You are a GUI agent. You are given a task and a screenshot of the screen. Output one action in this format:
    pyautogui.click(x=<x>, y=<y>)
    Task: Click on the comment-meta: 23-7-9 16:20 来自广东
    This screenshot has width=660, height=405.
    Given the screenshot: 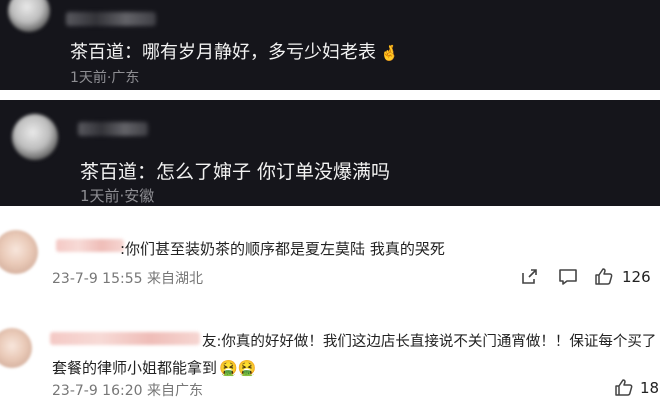 What is the action you would take?
    pyautogui.click(x=127, y=391)
    